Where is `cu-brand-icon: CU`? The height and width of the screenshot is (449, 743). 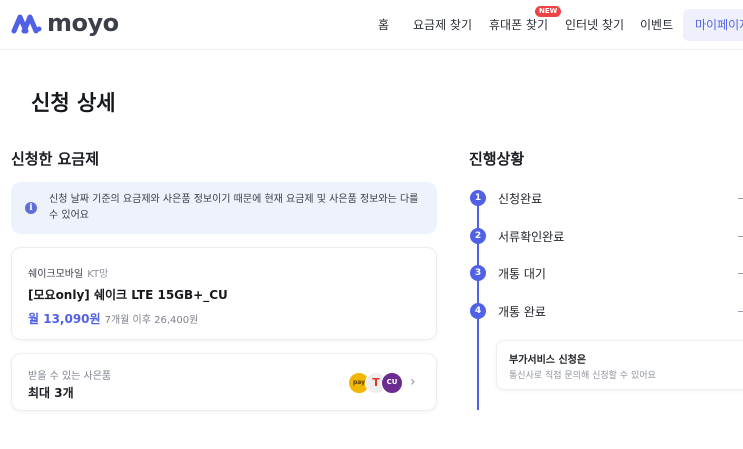 cu-brand-icon: CU is located at coordinates (392, 383).